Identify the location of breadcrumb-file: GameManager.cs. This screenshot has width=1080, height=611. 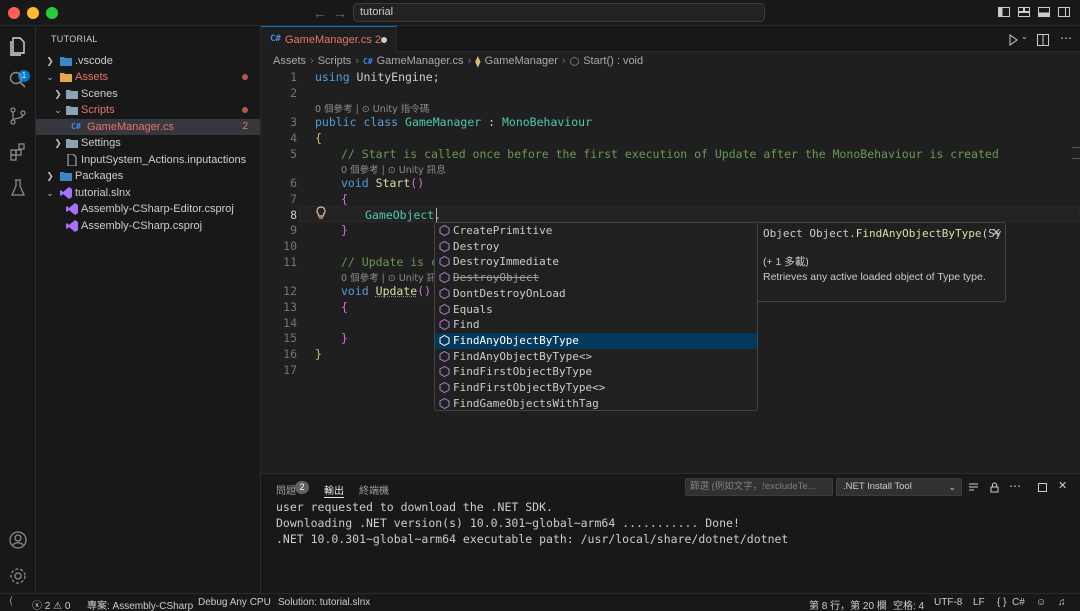
(420, 61).